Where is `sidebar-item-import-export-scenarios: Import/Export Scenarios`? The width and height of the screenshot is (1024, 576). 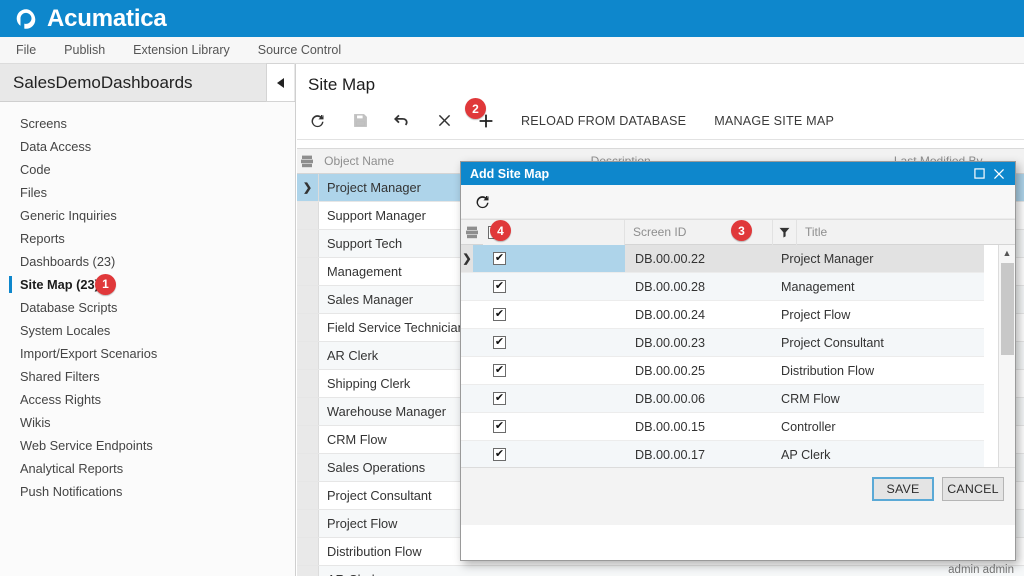
sidebar-item-import-export-scenarios: Import/Export Scenarios is located at coordinates (147, 353).